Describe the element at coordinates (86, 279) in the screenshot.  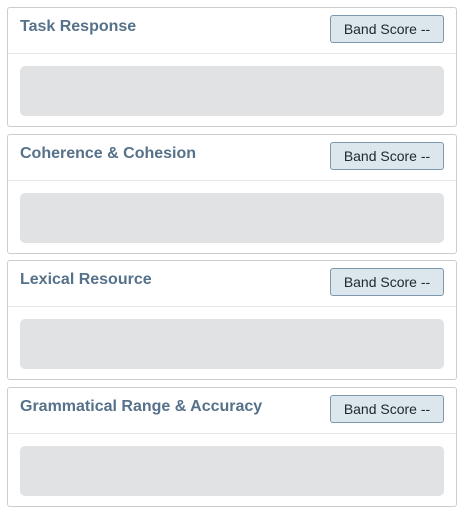
I see `criterion-title: Lexical Resource` at that location.